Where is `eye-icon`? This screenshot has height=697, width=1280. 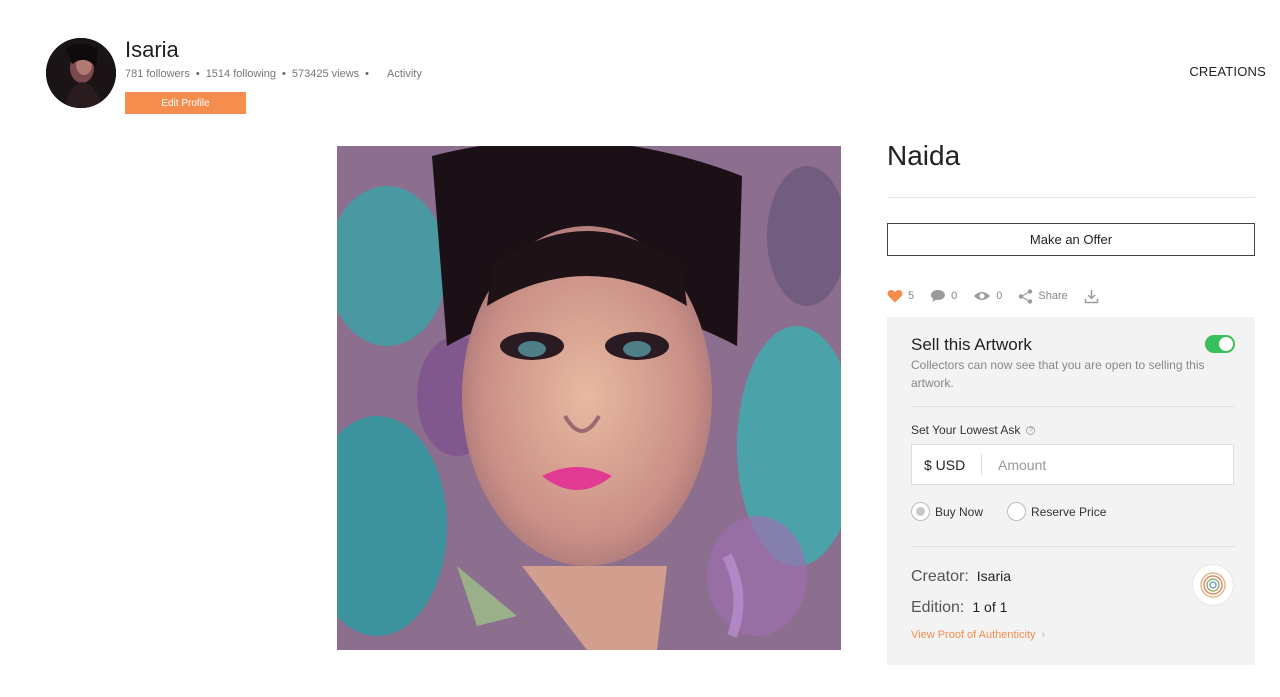
eye-icon is located at coordinates (982, 296).